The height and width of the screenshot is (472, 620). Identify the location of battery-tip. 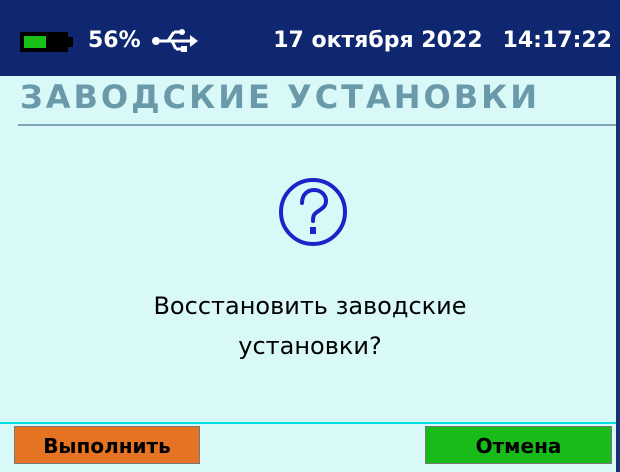
(70, 42).